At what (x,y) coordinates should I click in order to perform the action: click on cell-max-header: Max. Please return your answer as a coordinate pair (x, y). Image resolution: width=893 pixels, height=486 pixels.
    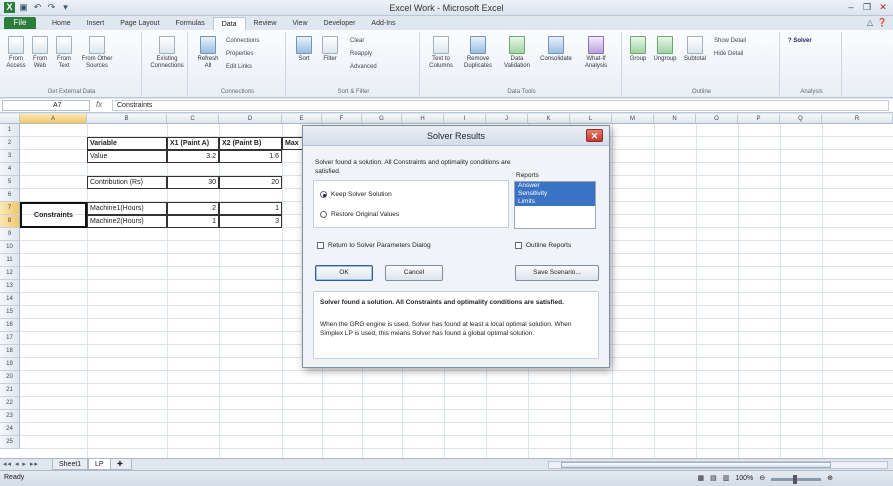
    Looking at the image, I should click on (293, 143).